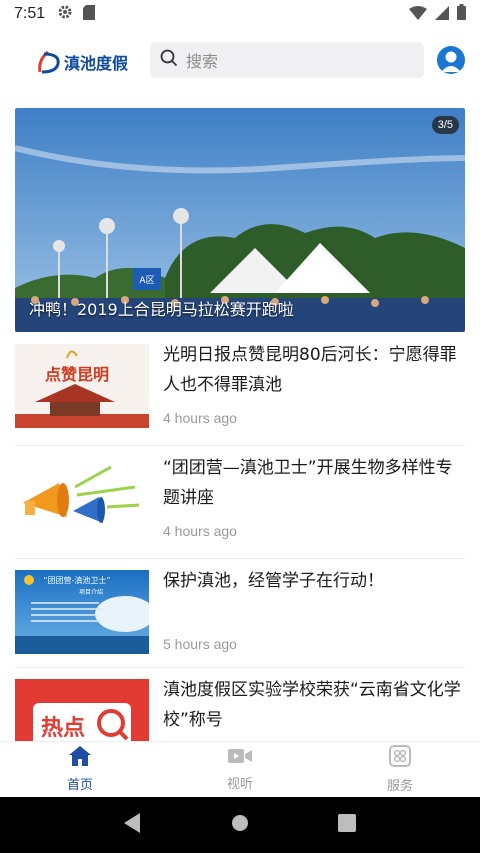 The width and height of the screenshot is (480, 853). What do you see at coordinates (82, 612) in the screenshot?
I see `news-thumbnail: “团团营-滇池卫士” 项目介绍` at bounding box center [82, 612].